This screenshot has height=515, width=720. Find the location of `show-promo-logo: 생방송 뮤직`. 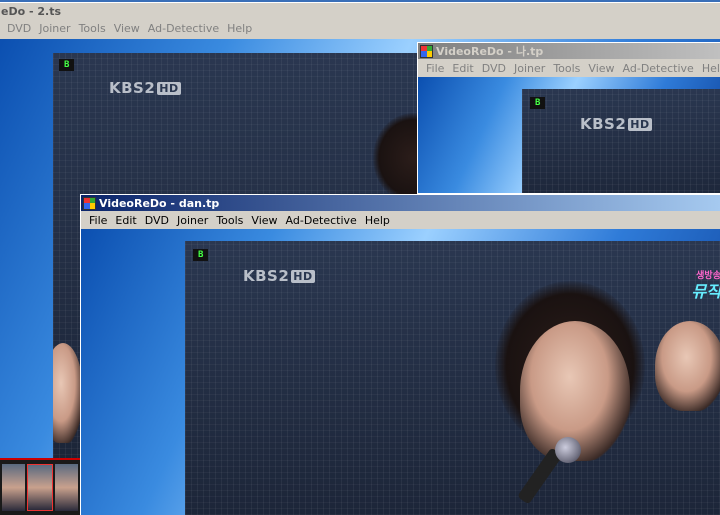

show-promo-logo: 생방송 뮤직 is located at coordinates (705, 286).